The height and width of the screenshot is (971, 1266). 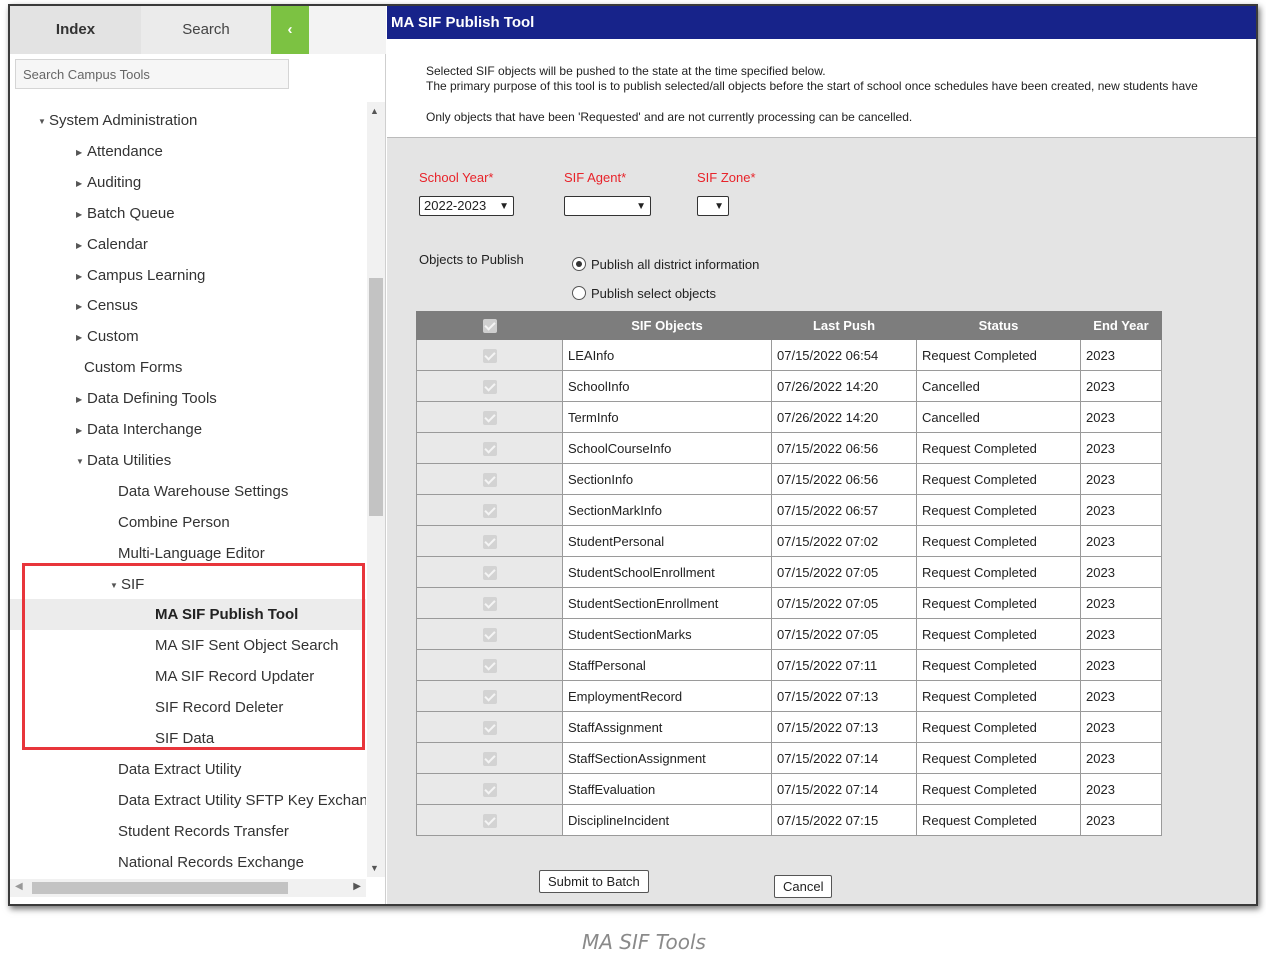 I want to click on sif-zone-select: ▼, so click(x=713, y=206).